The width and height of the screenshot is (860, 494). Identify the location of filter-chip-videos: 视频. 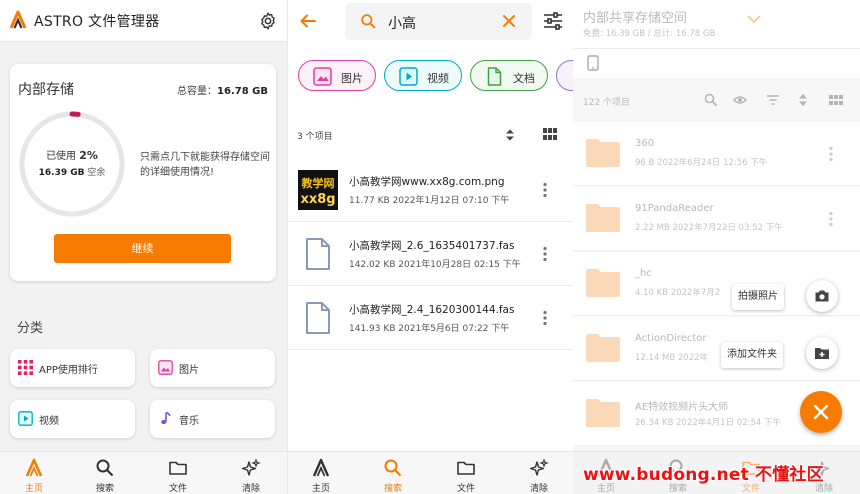
(423, 75).